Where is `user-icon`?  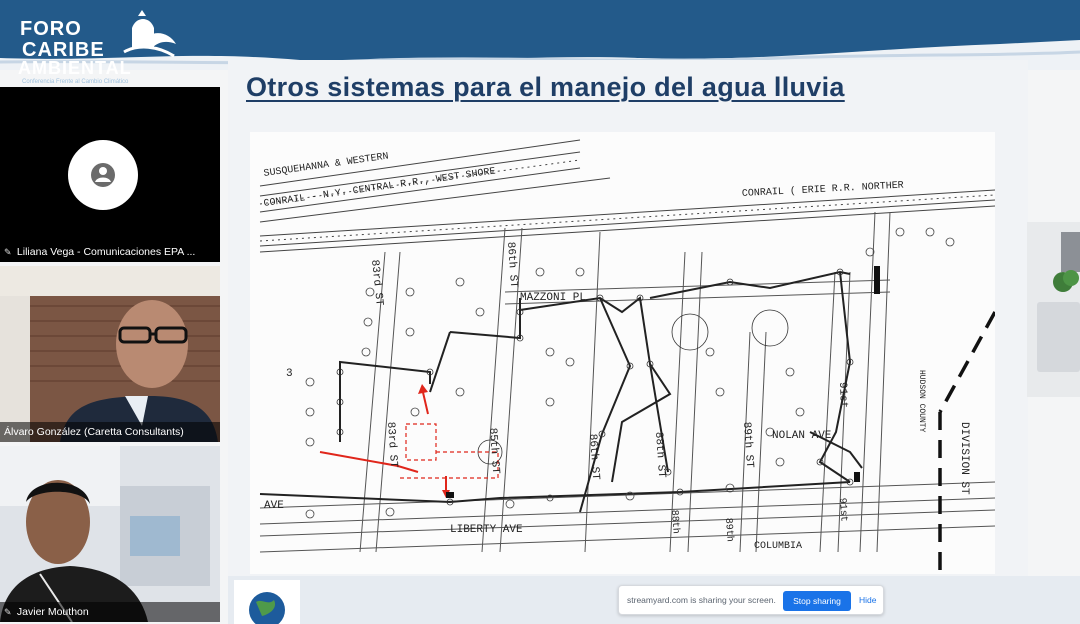 user-icon is located at coordinates (103, 175).